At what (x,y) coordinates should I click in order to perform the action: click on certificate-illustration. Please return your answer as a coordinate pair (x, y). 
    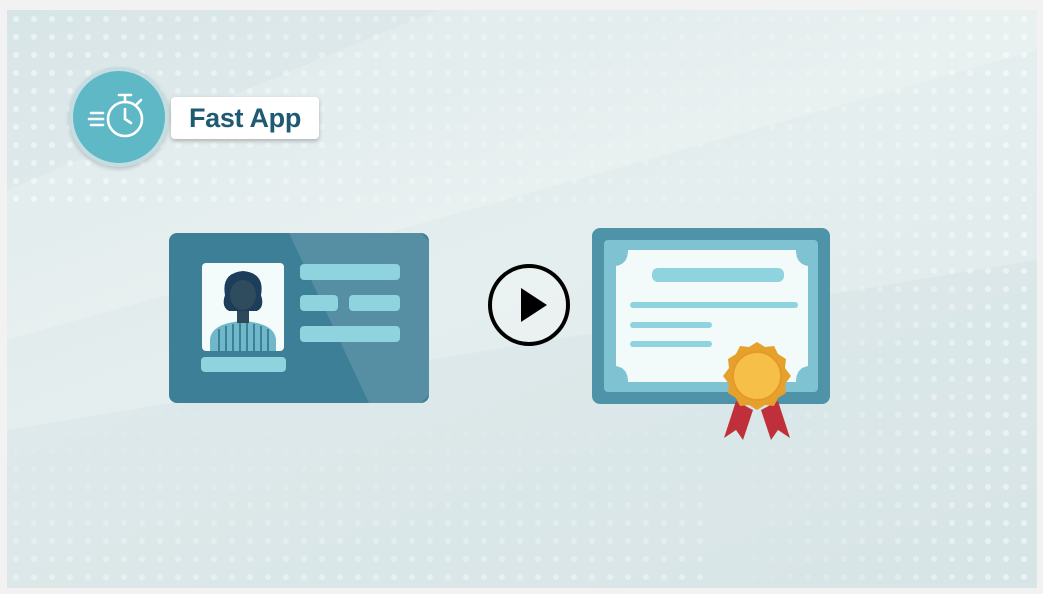
    Looking at the image, I should click on (712, 337).